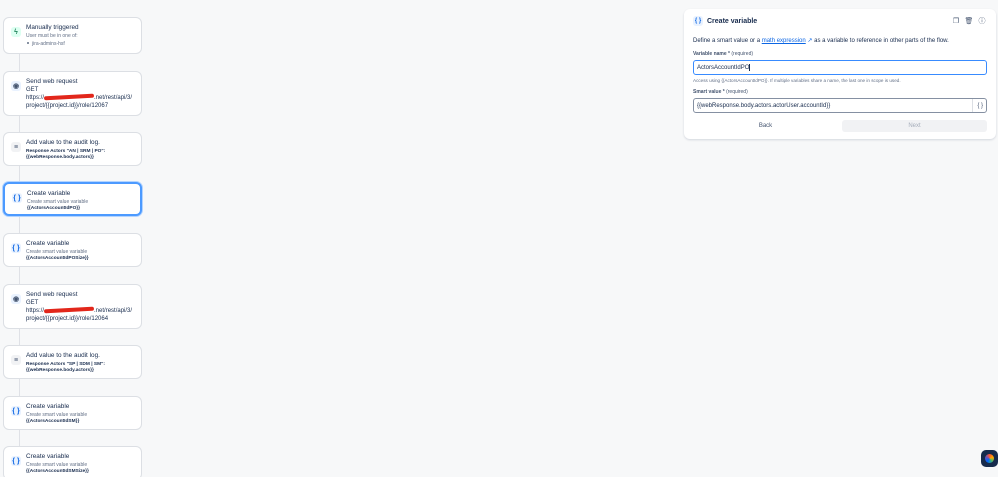 The width and height of the screenshot is (998, 477). I want to click on math-expression-link: math expression, so click(784, 41).